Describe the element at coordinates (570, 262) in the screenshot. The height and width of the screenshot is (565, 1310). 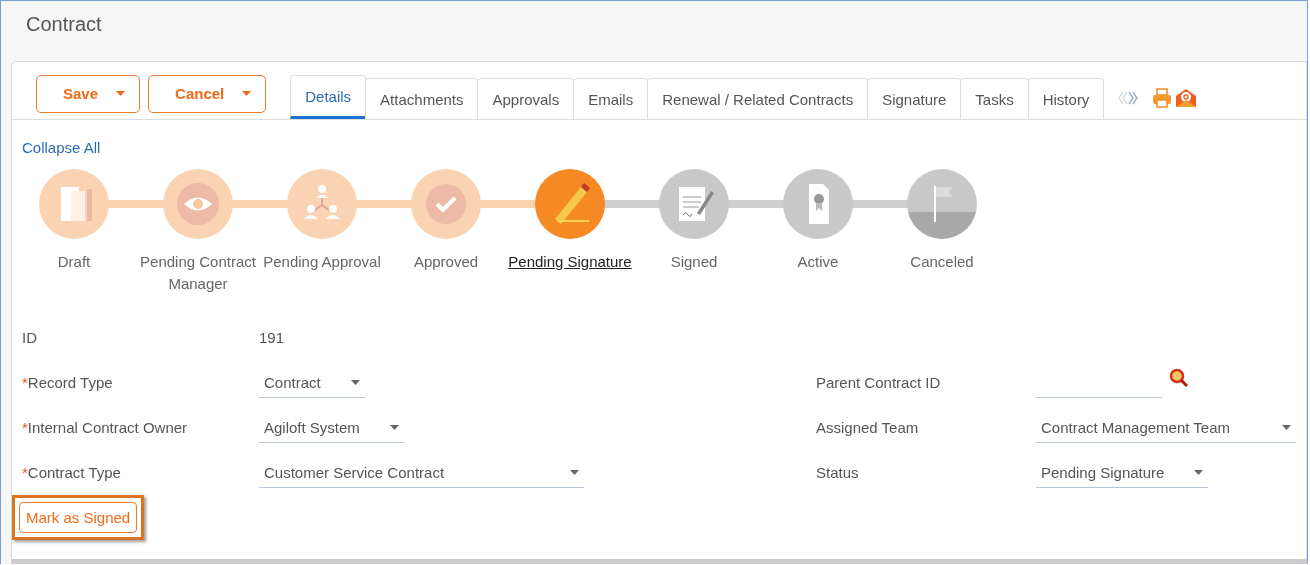
I see `step-label: Pending Signature` at that location.